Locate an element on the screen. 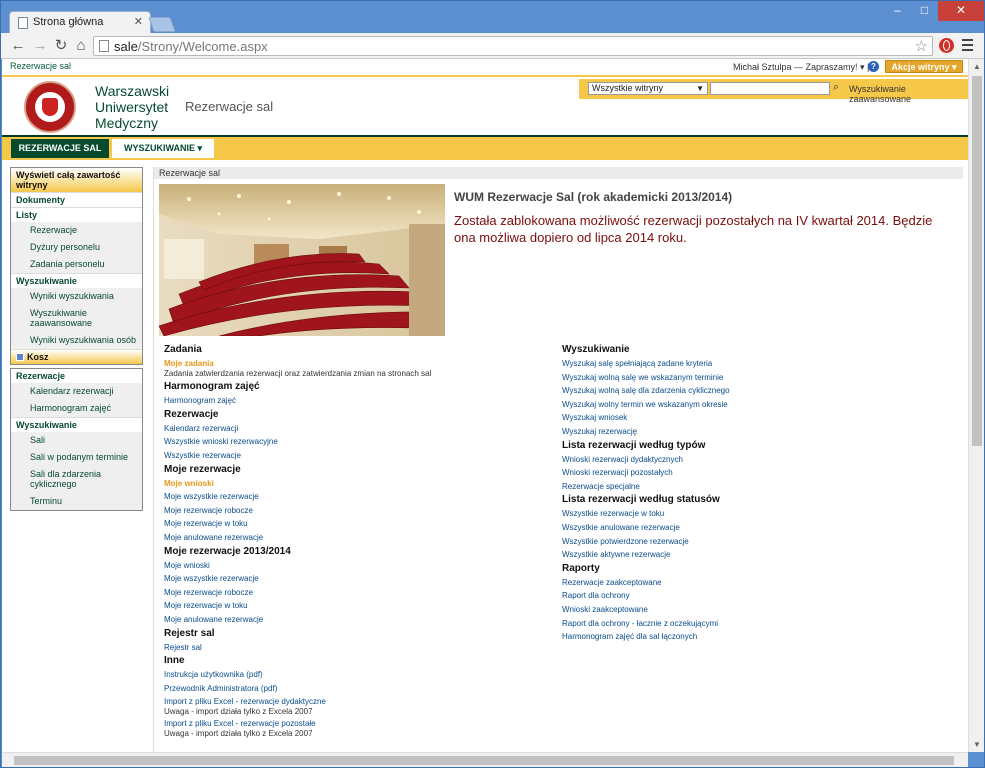 This screenshot has width=985, height=768. list-link: Wszystkie aktywne rezerwacje is located at coordinates (759, 555).